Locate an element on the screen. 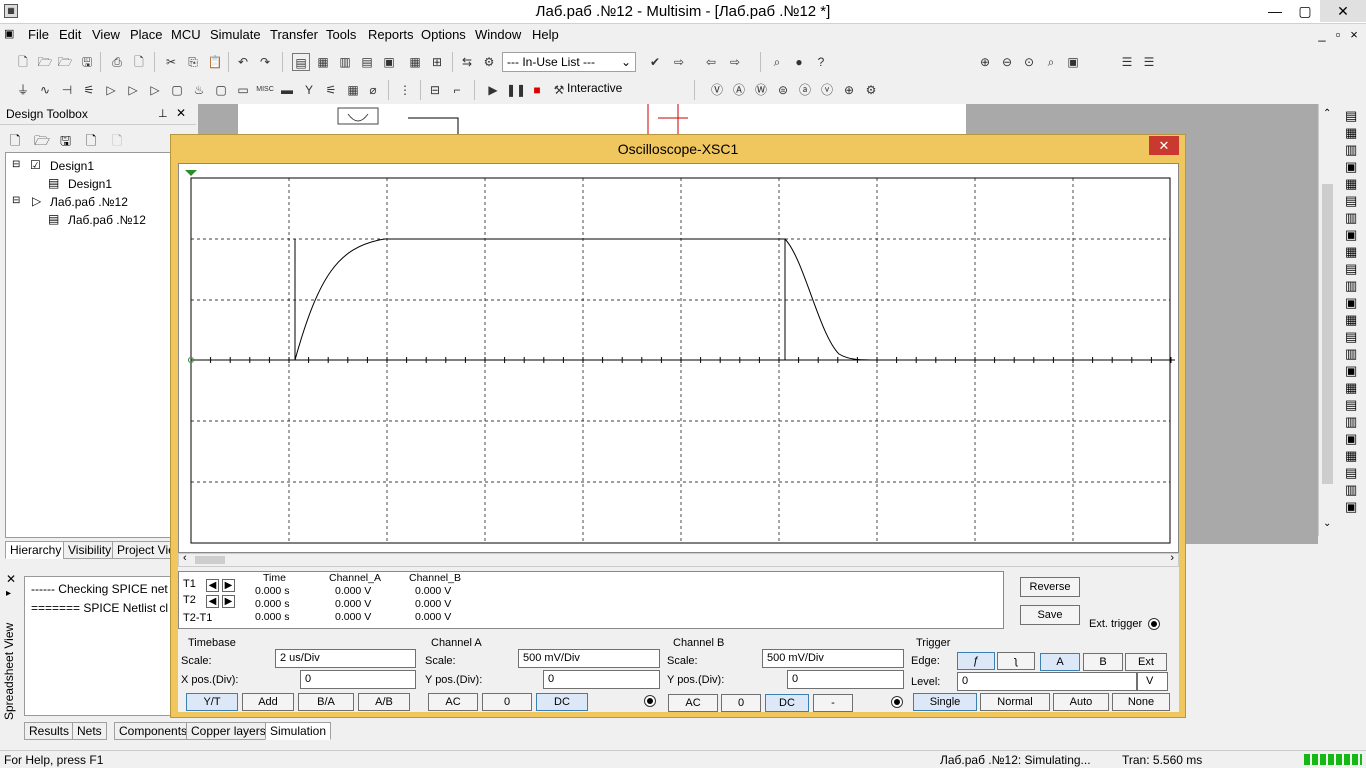 This screenshot has width=1366, height=768. settings-icon: ⚙ is located at coordinates (489, 62).